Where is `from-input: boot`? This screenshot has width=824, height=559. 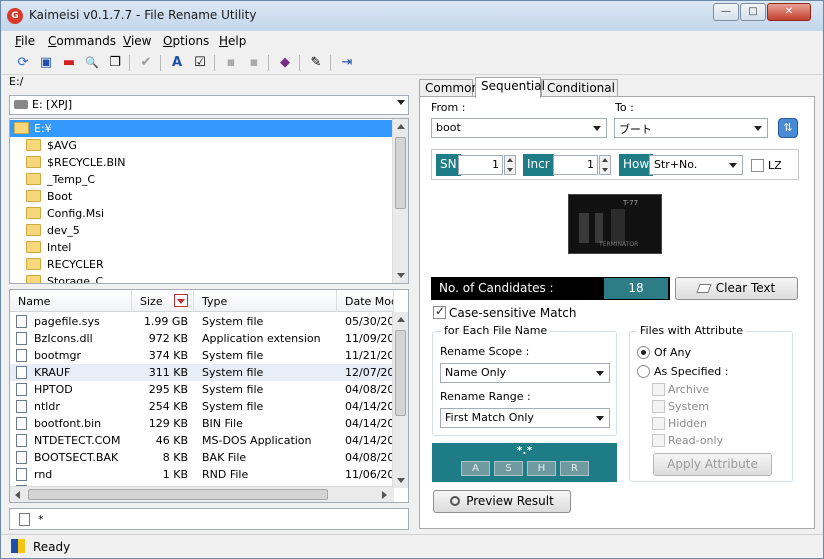 from-input: boot is located at coordinates (519, 128).